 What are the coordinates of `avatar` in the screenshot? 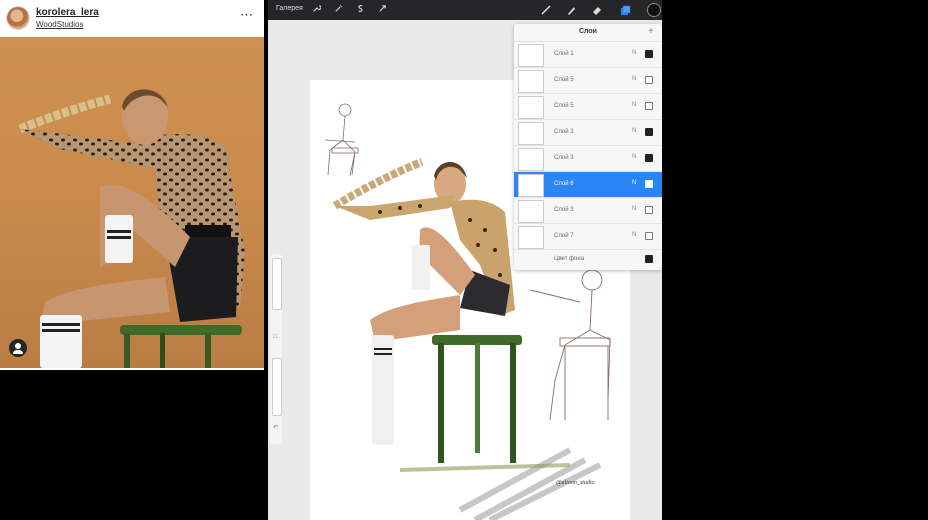 It's located at (18, 18).